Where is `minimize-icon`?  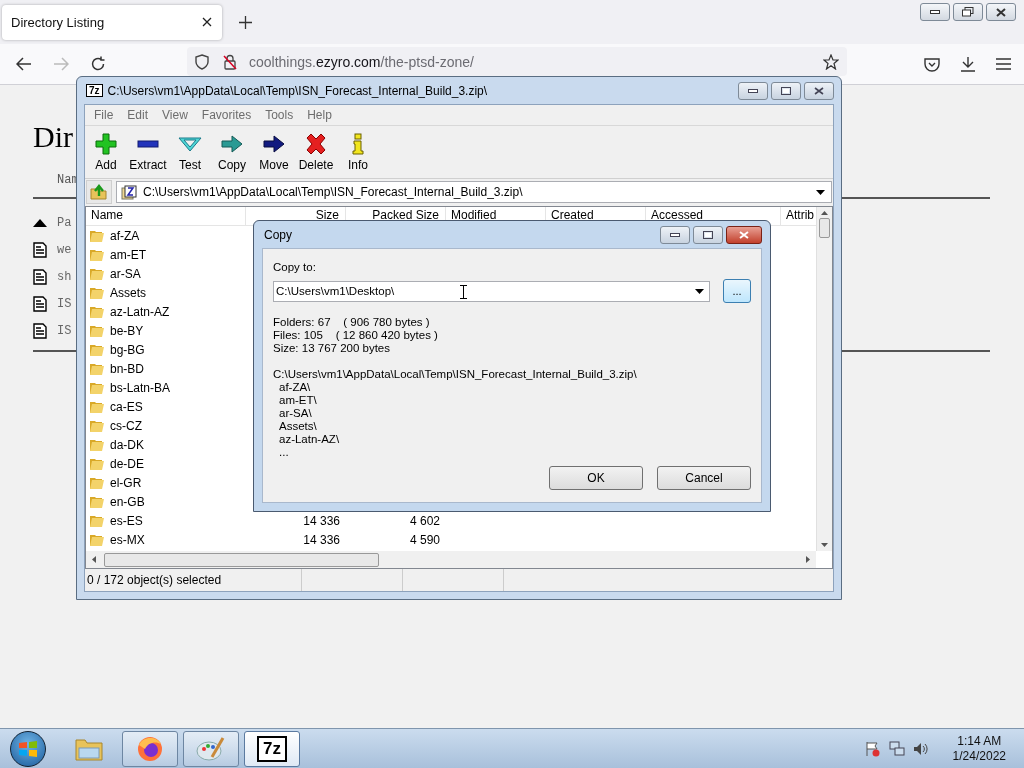 minimize-icon is located at coordinates (935, 12).